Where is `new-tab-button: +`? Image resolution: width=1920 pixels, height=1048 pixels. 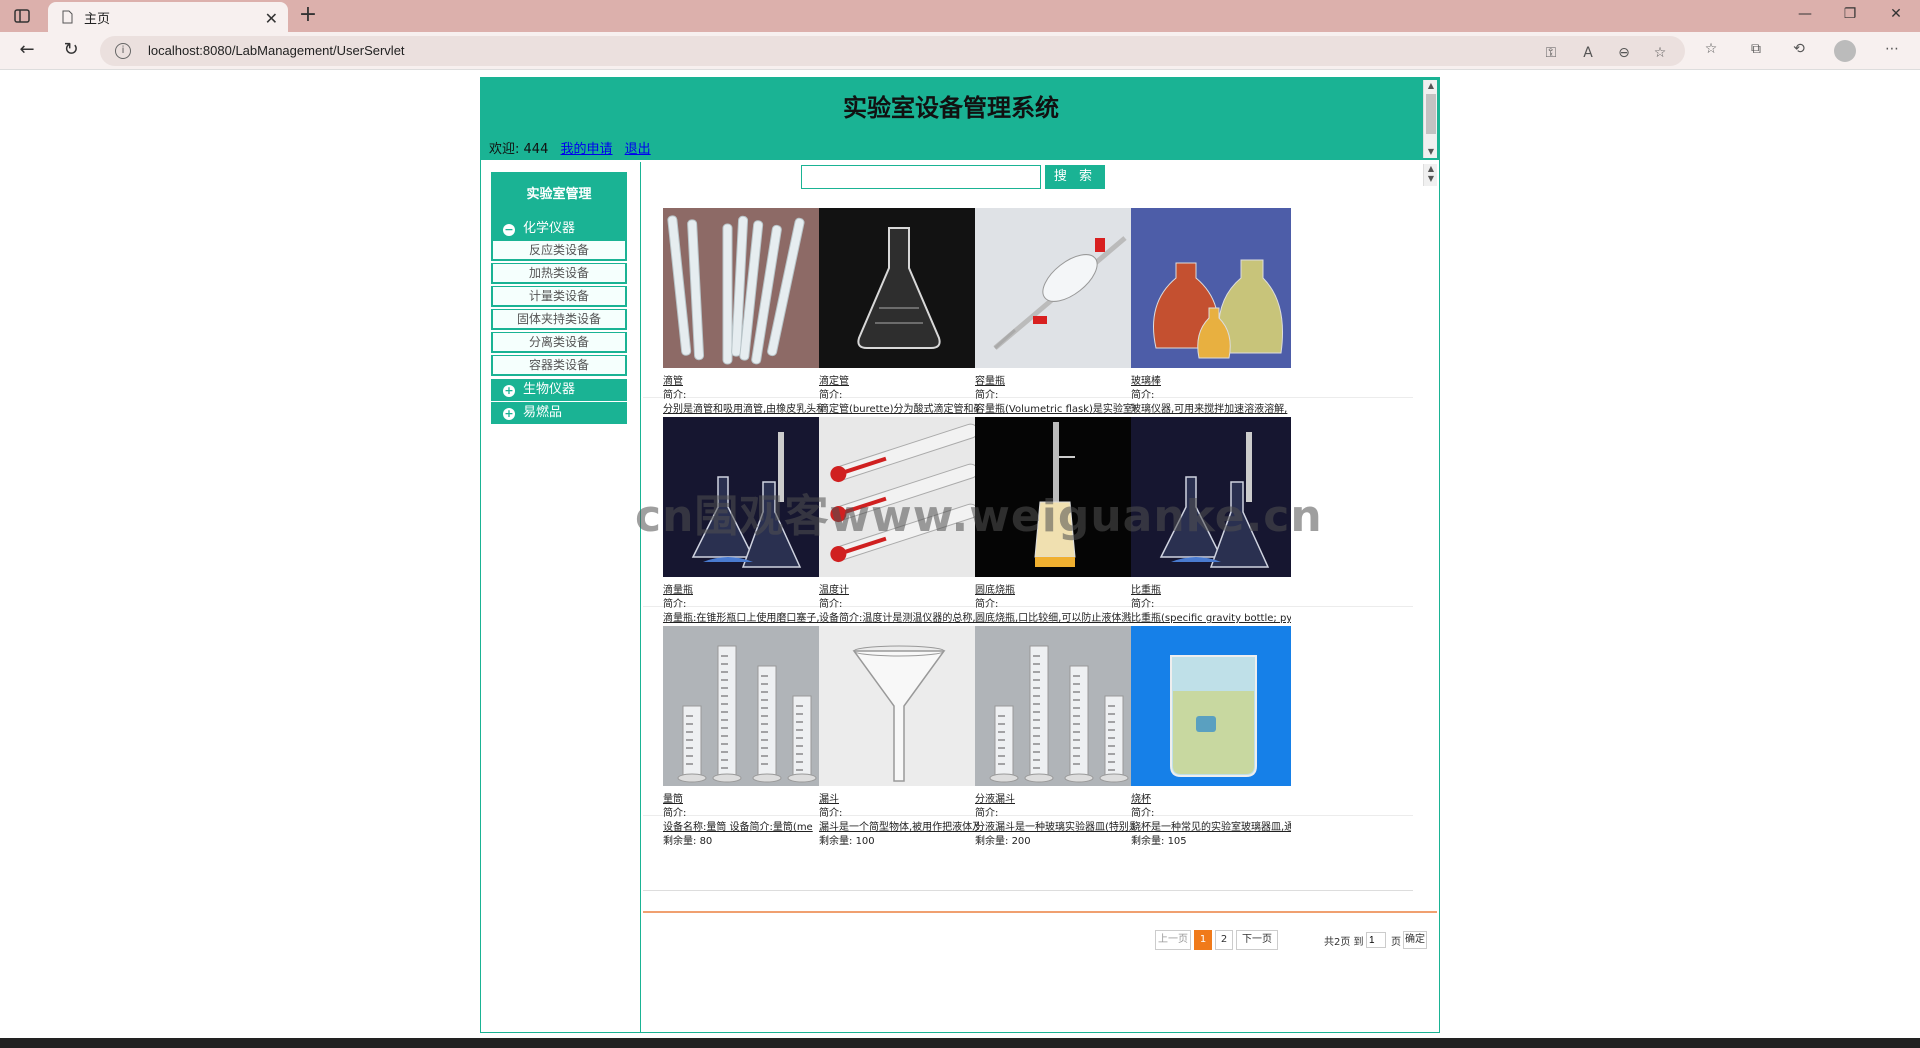
new-tab-button: + is located at coordinates (308, 16).